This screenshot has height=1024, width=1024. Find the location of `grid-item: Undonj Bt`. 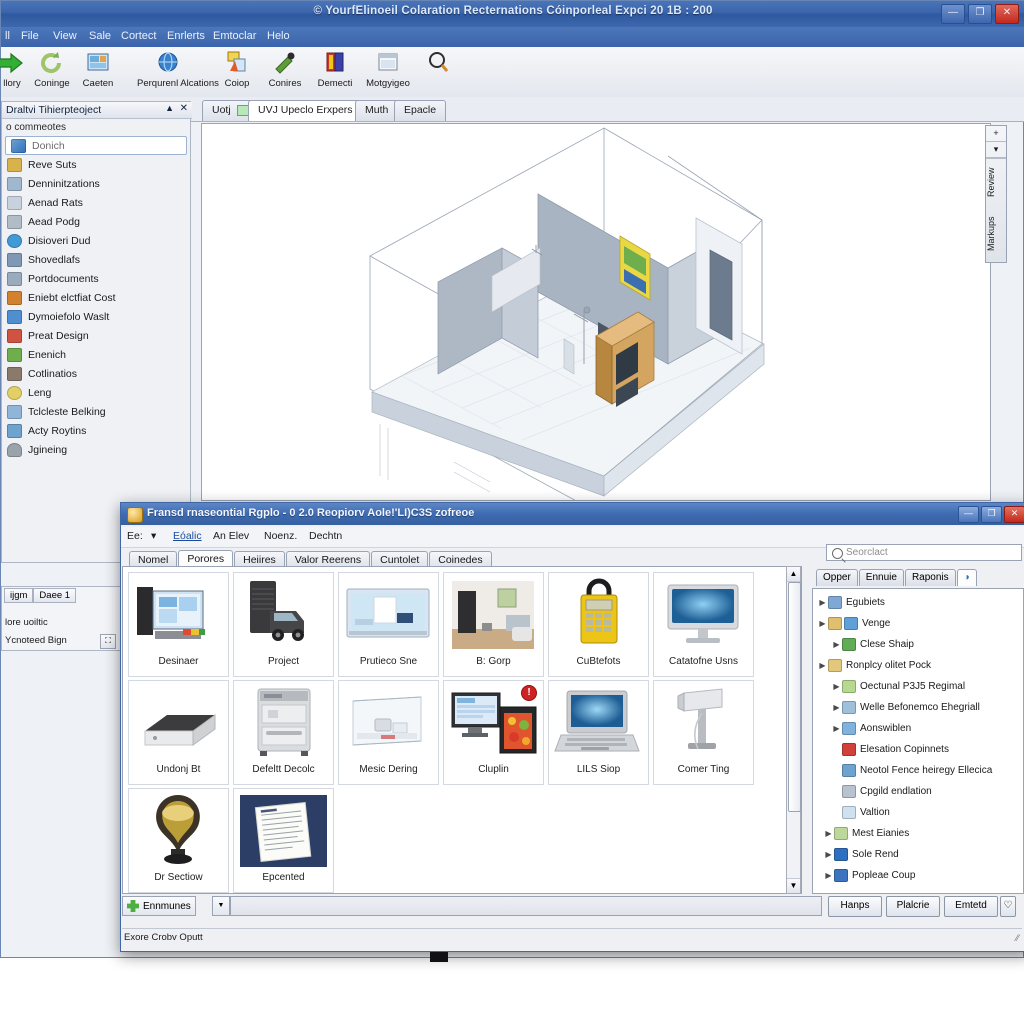

grid-item: Undonj Bt is located at coordinates (178, 732).